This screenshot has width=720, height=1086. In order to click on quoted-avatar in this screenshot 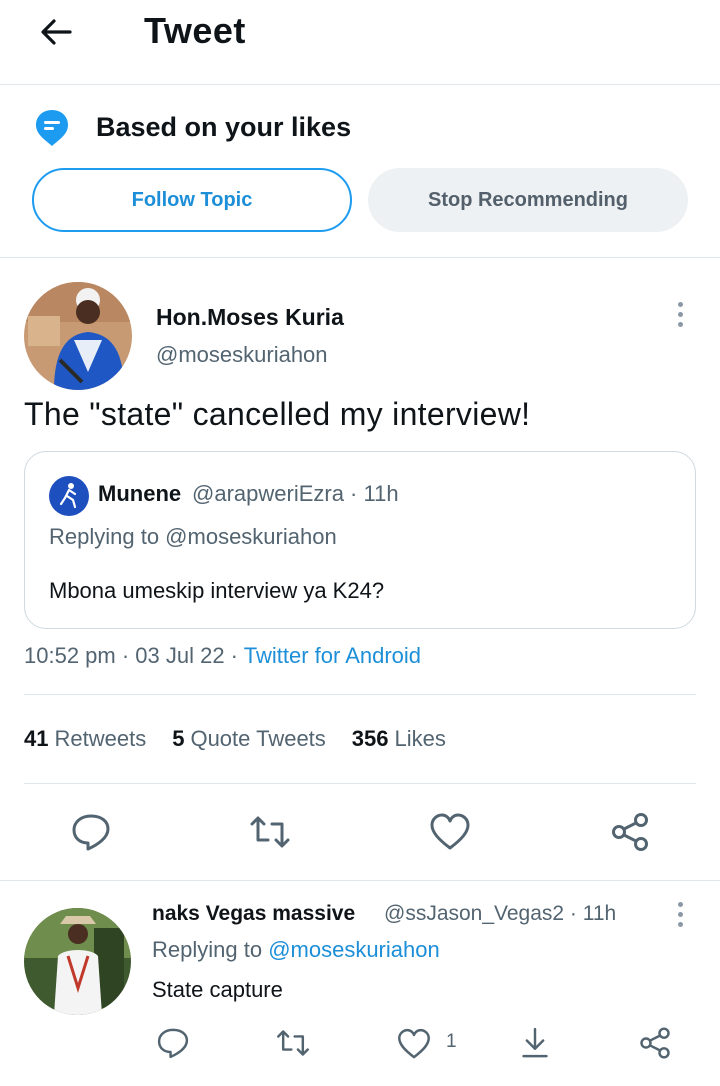, I will do `click(69, 496)`.